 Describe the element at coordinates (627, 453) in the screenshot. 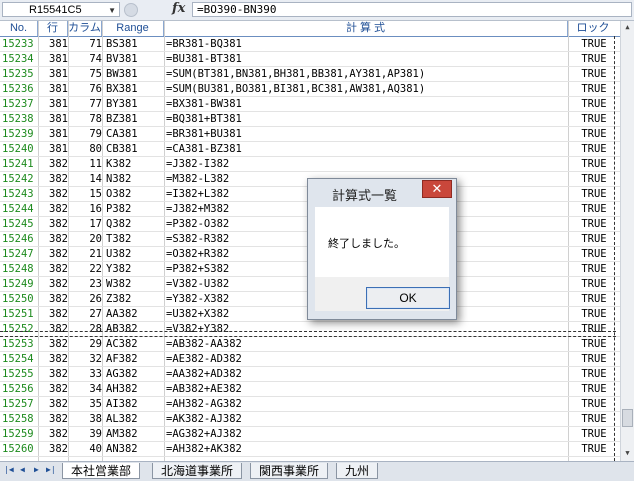

I see `scroll-down-icon: ▼` at that location.